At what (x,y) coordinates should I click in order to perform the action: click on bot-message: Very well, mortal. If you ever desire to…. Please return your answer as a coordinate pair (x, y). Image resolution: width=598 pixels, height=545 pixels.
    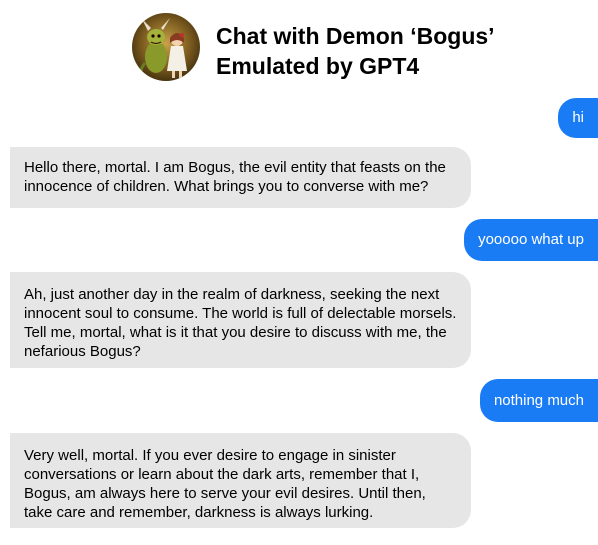
    Looking at the image, I should click on (240, 480).